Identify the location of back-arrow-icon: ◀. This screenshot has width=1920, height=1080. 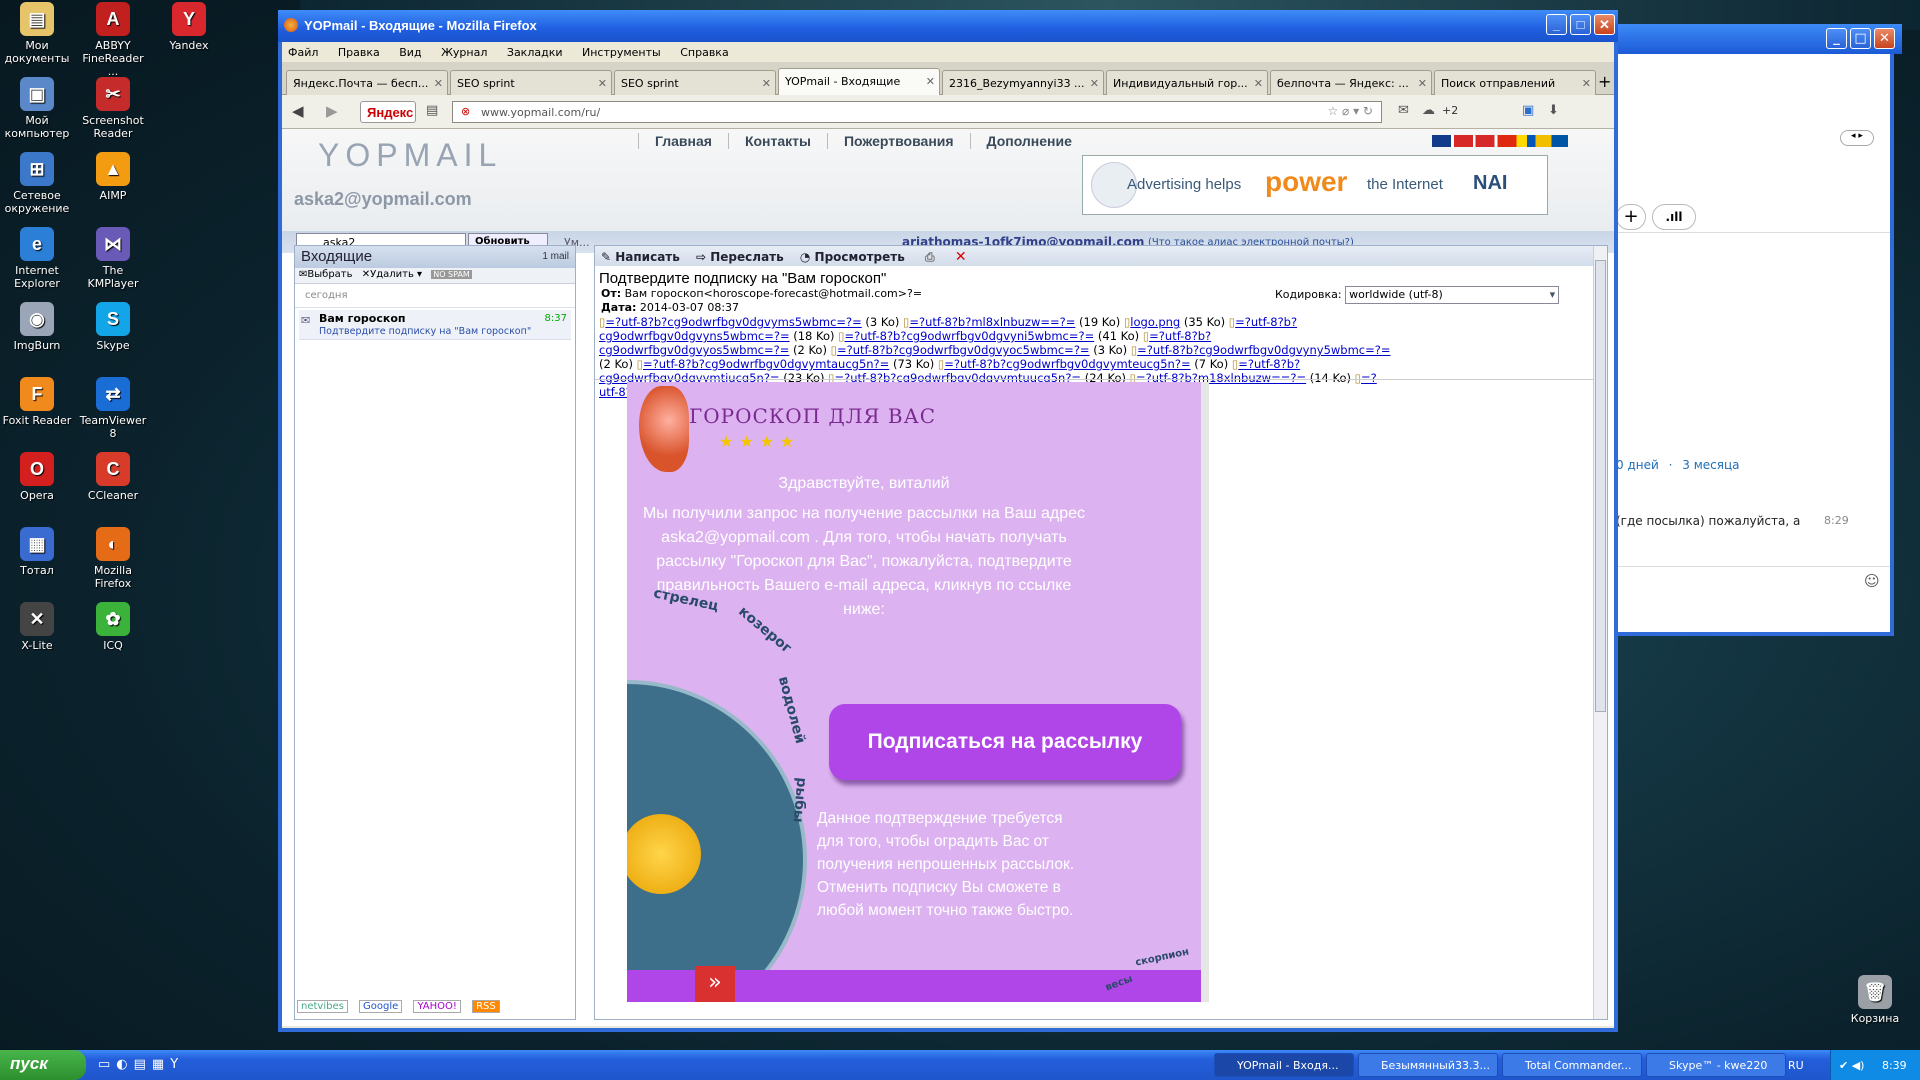
(298, 111).